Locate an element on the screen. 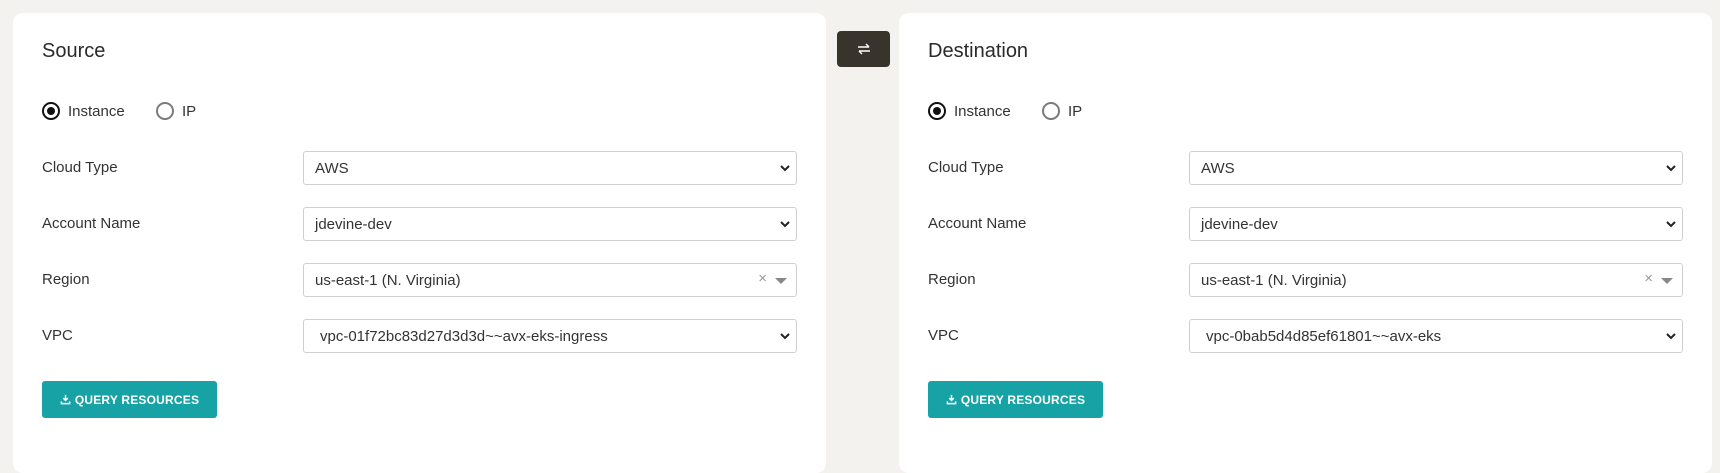 This screenshot has width=1720, height=473. source-cloud-type-label: Cloud Type is located at coordinates (80, 167).